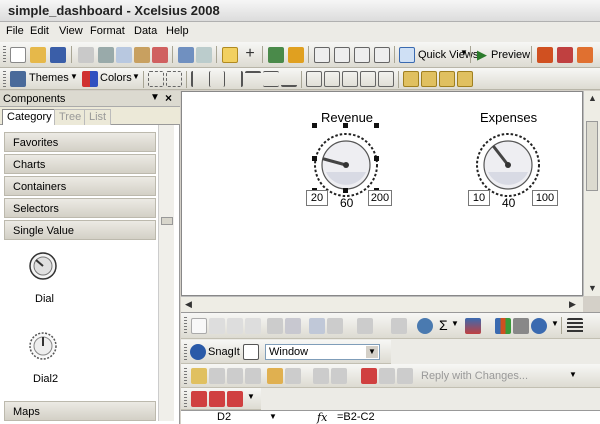 The width and height of the screenshot is (600, 424). I want to click on delete-icon, so click(160, 55).